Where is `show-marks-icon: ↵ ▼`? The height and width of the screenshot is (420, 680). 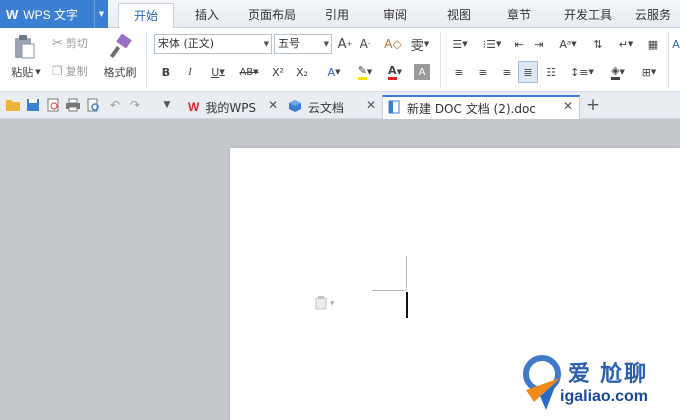
show-marks-icon: ↵ ▼ is located at coordinates (626, 44).